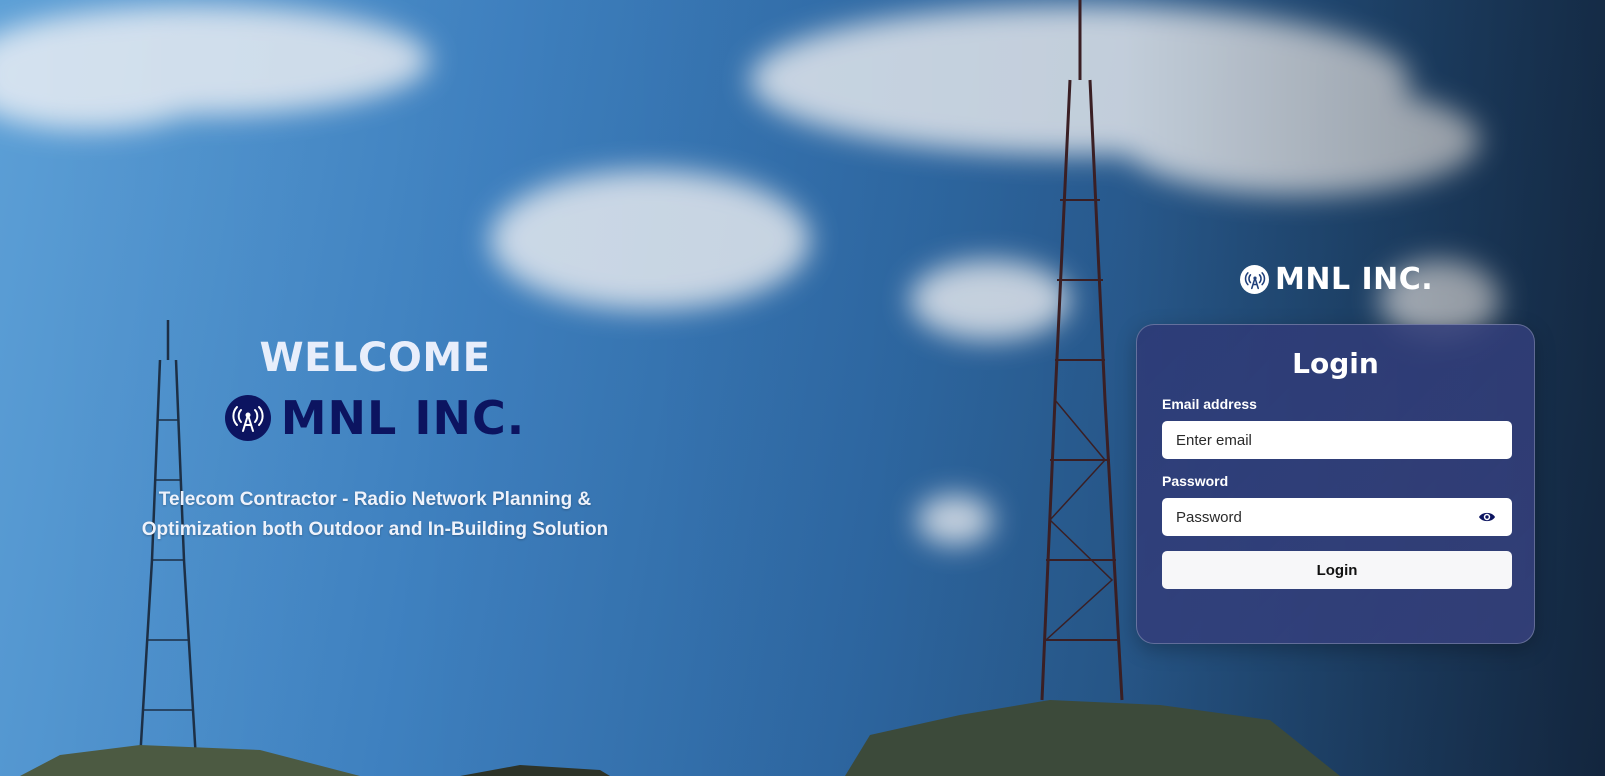 The height and width of the screenshot is (776, 1605). Describe the element at coordinates (1209, 404) in the screenshot. I see `email-label: Email address` at that location.